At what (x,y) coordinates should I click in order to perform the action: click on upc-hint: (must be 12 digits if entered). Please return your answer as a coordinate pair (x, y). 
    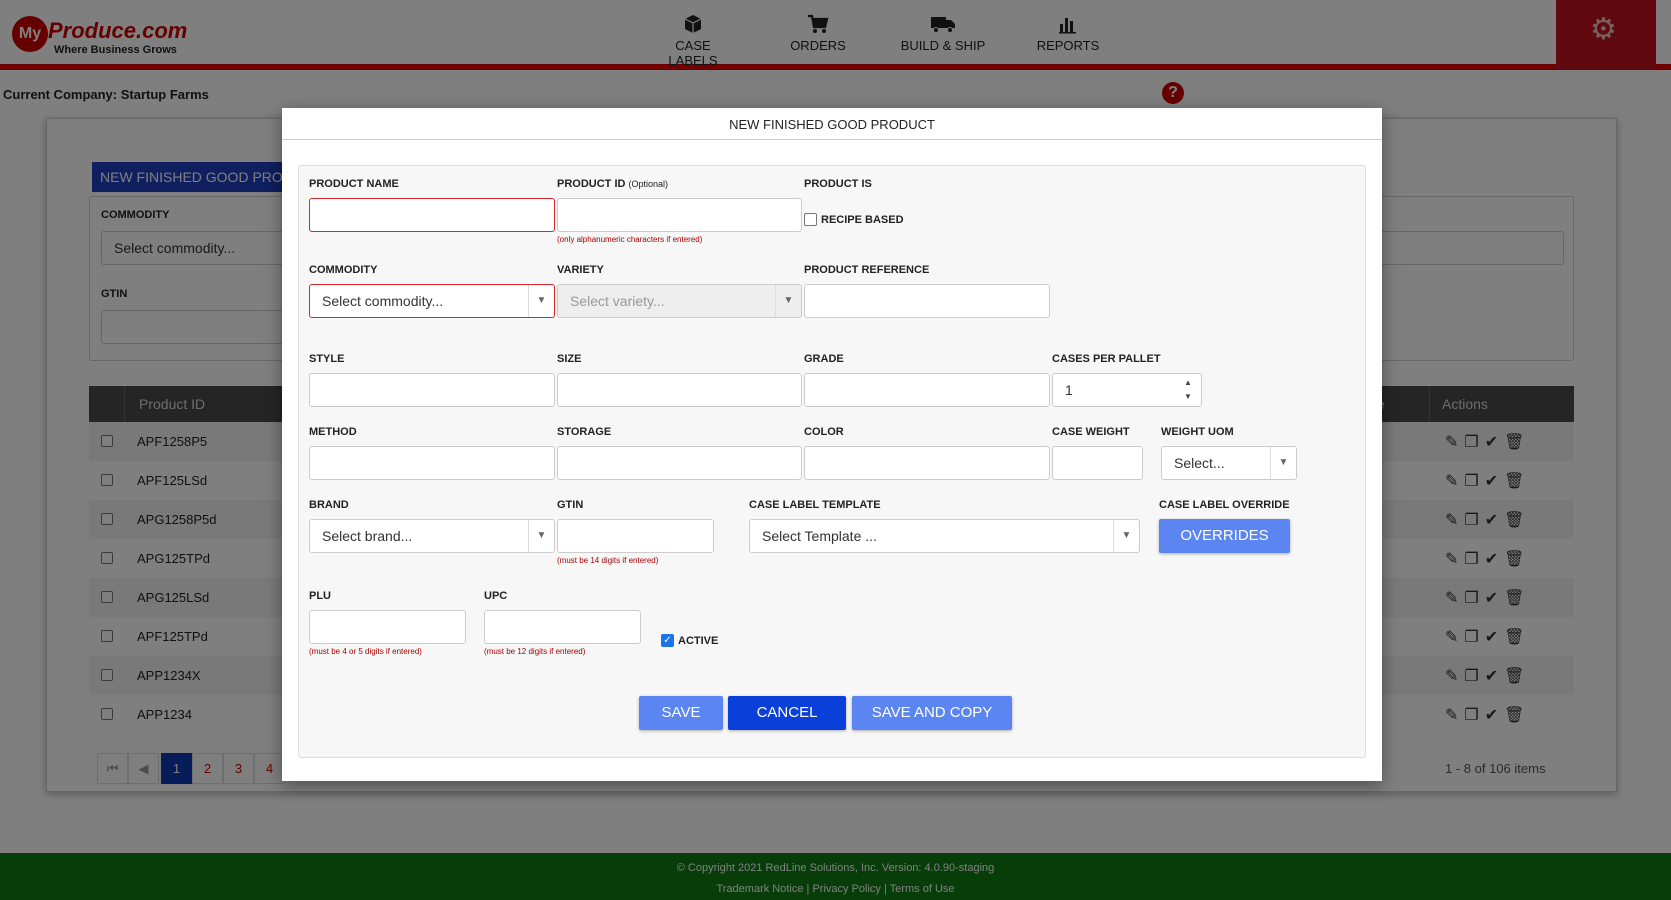
    Looking at the image, I should click on (535, 651).